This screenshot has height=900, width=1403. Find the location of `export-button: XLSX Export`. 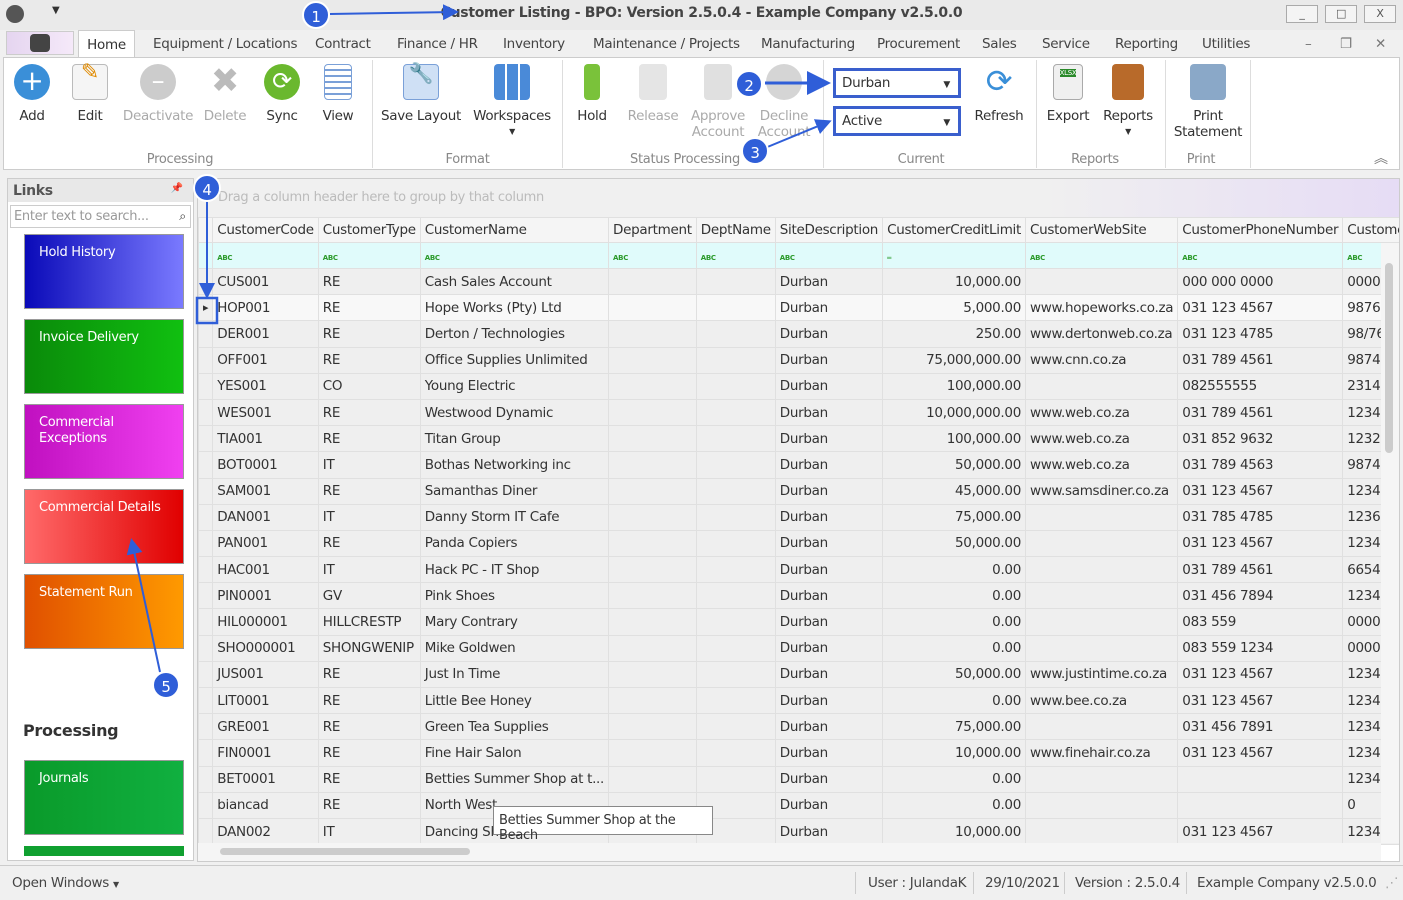

export-button: XLSX Export is located at coordinates (1068, 94).